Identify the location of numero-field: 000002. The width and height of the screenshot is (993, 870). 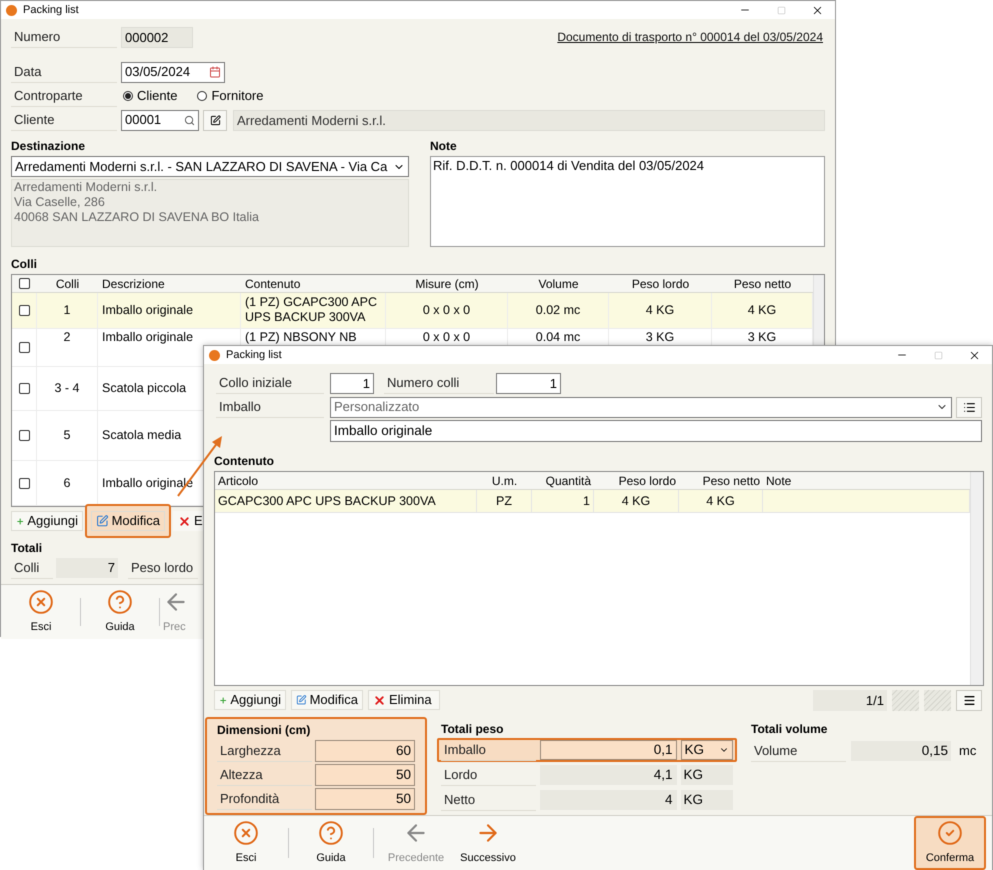
(157, 37).